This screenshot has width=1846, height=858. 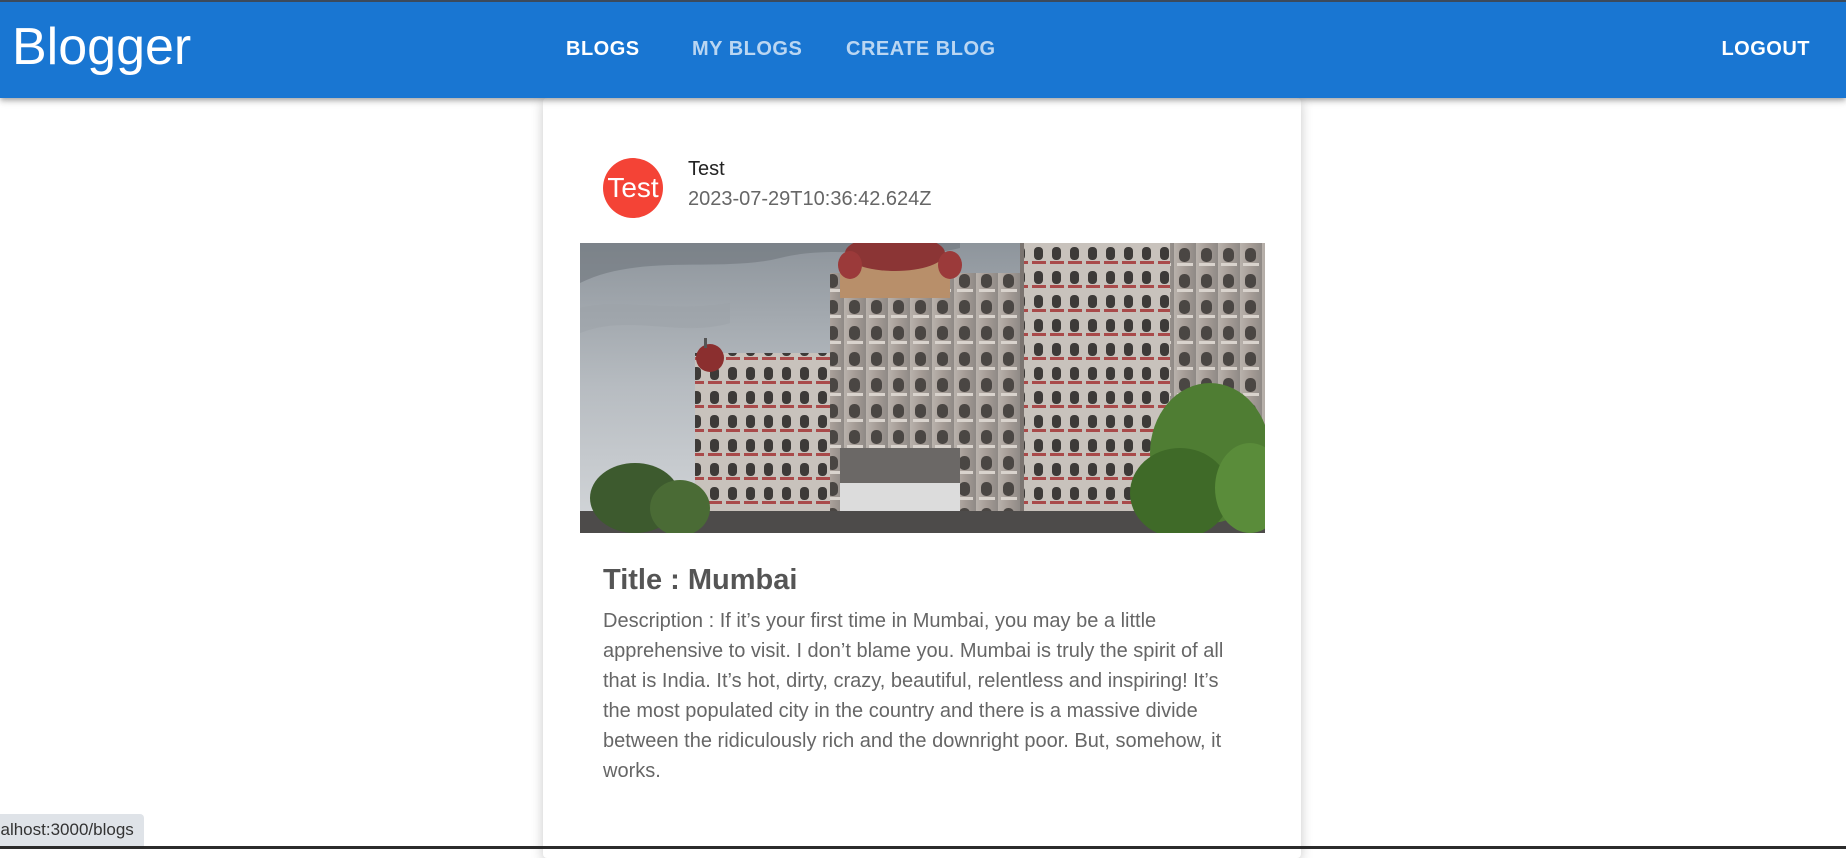 I want to click on post-title: Title : Mumbai, so click(x=700, y=580).